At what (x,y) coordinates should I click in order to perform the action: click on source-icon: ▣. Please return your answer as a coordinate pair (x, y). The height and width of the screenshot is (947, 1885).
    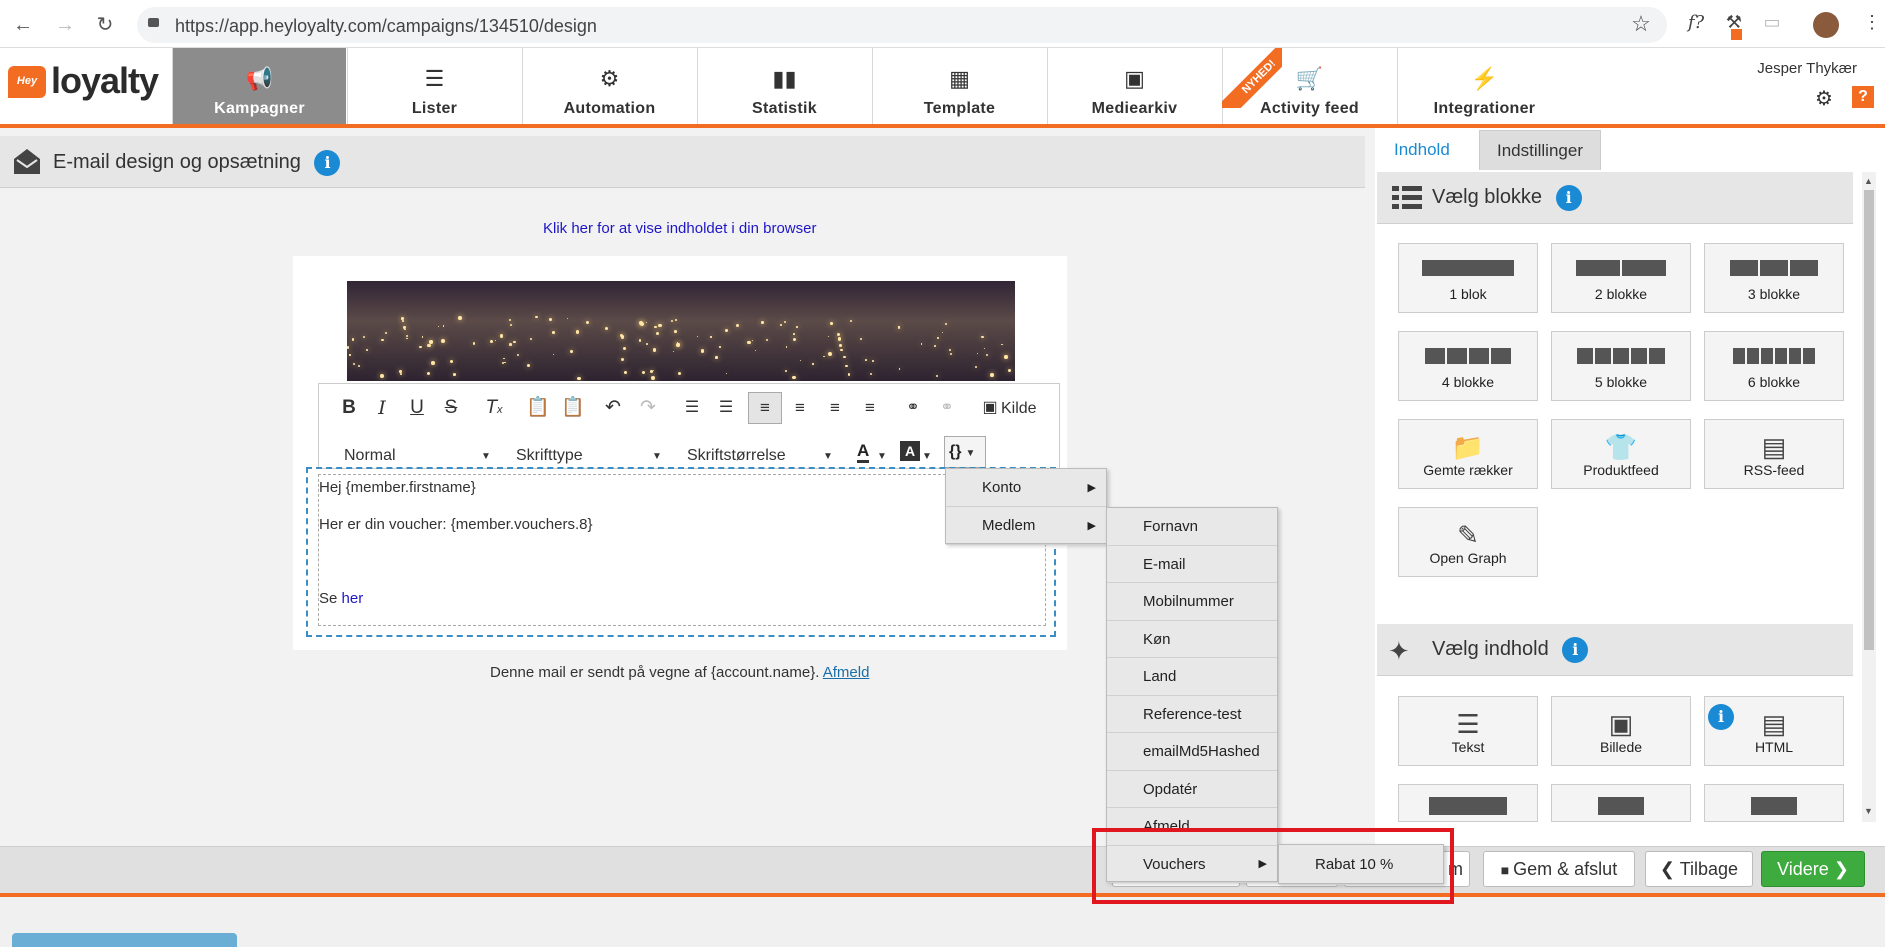
    Looking at the image, I should click on (990, 408).